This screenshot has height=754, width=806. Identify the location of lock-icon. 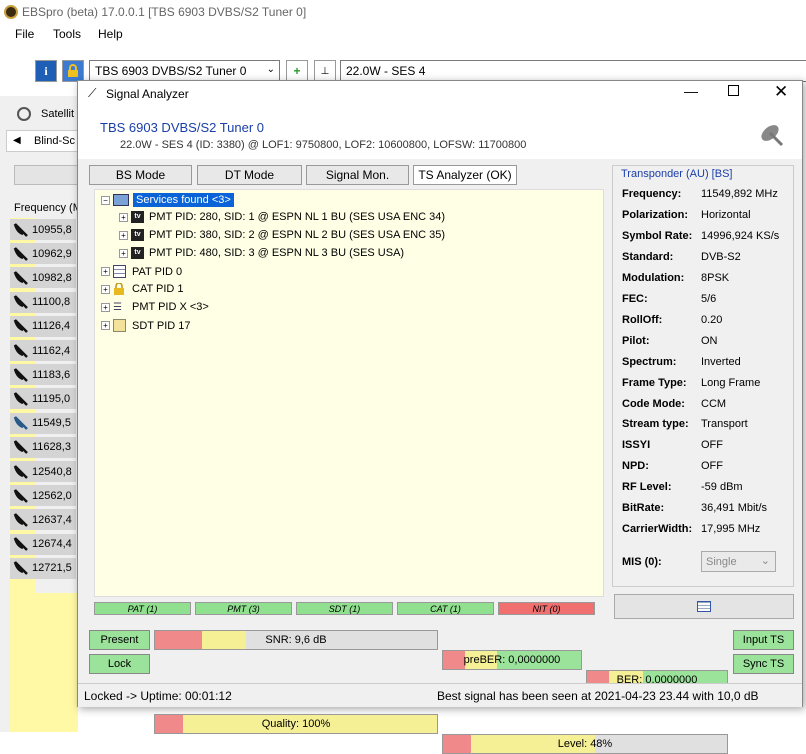
(73, 71).